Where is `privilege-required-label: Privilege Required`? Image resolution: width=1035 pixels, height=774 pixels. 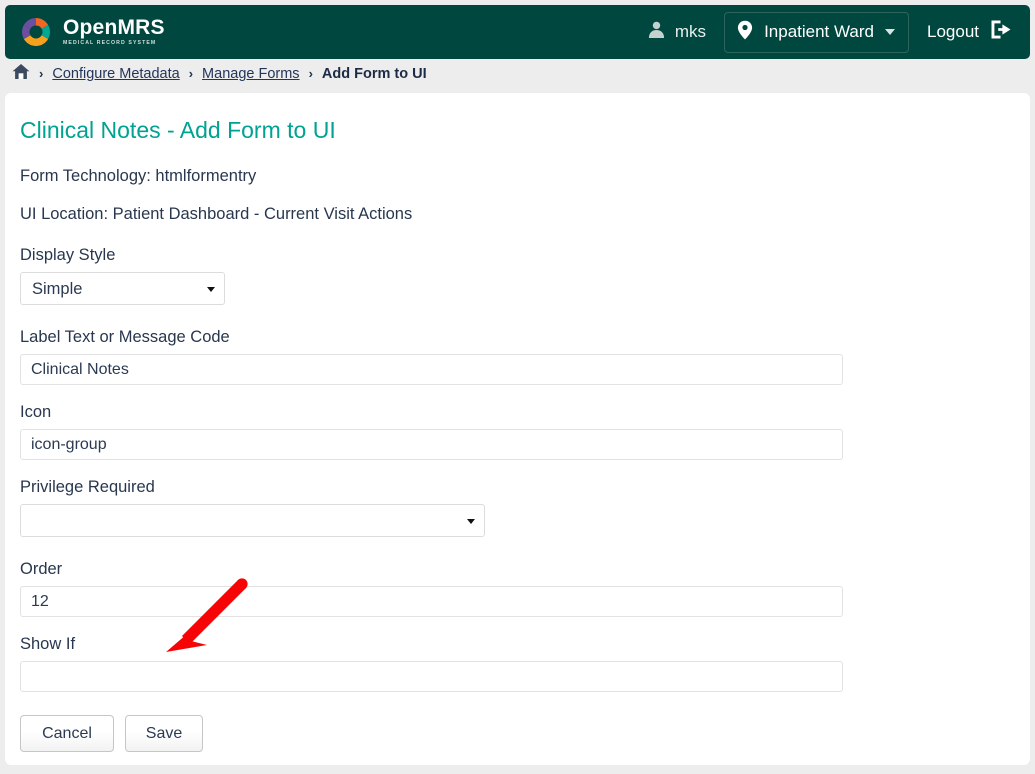 privilege-required-label: Privilege Required is located at coordinates (87, 487).